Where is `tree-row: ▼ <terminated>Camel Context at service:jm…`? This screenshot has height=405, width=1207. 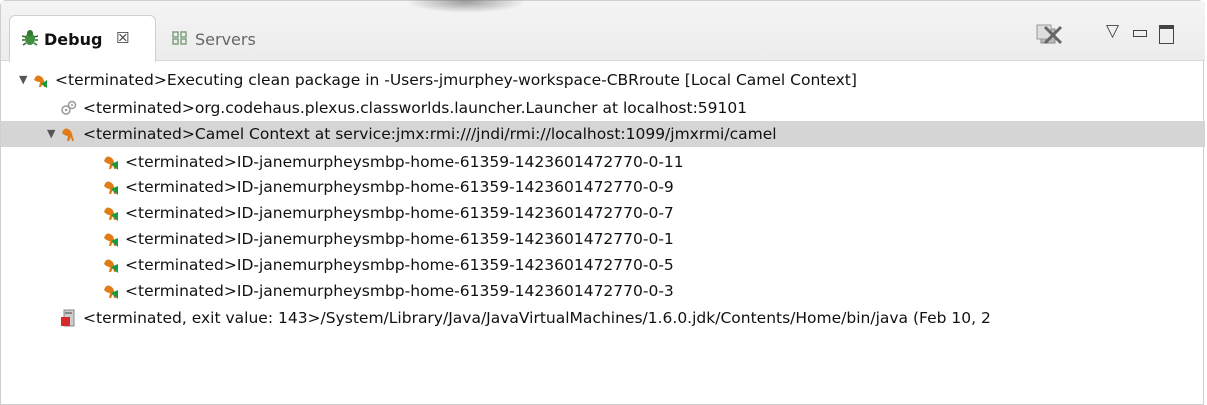 tree-row: ▼ <terminated>Camel Context at service:jm… is located at coordinates (603, 134).